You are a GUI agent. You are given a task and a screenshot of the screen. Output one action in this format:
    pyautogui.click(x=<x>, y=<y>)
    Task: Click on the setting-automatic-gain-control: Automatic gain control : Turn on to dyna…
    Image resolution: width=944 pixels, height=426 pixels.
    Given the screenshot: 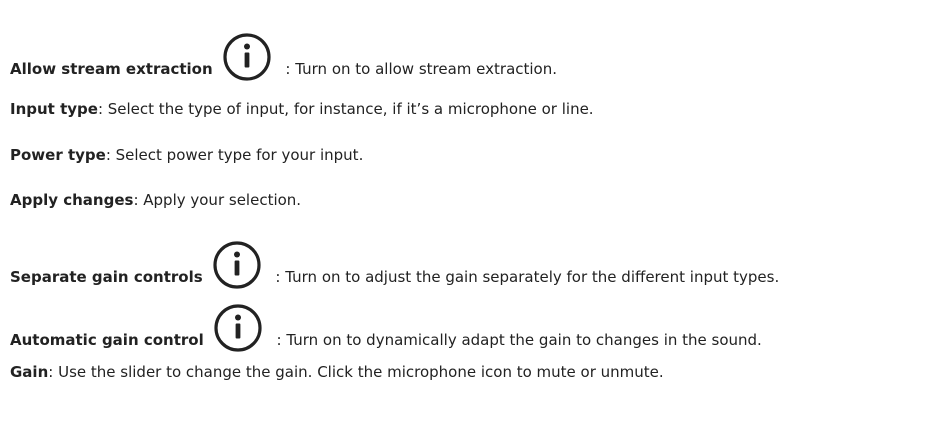 What is the action you would take?
    pyautogui.click(x=386, y=335)
    